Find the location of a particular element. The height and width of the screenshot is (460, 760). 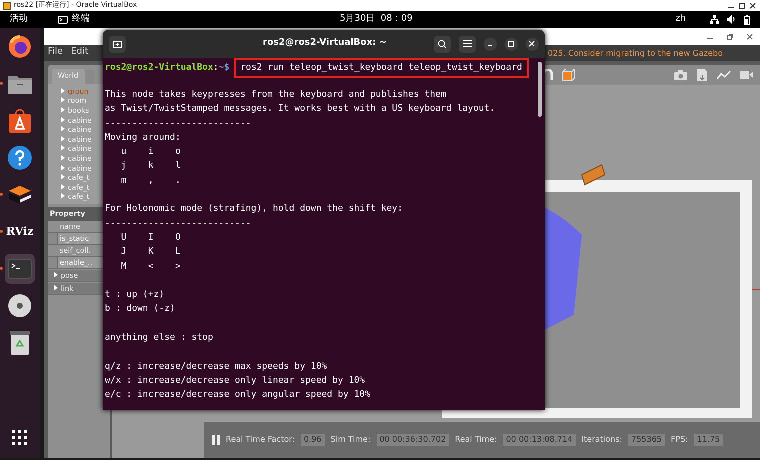

status-label: Real Time Factor: is located at coordinates (260, 440).